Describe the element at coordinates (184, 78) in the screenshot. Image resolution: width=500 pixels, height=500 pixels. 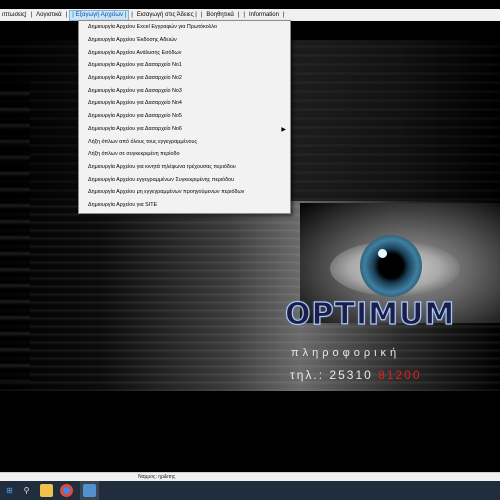
I see `dropdown-item: Δημιουργία Αρχείου για Δασαρχείο Νο2` at that location.